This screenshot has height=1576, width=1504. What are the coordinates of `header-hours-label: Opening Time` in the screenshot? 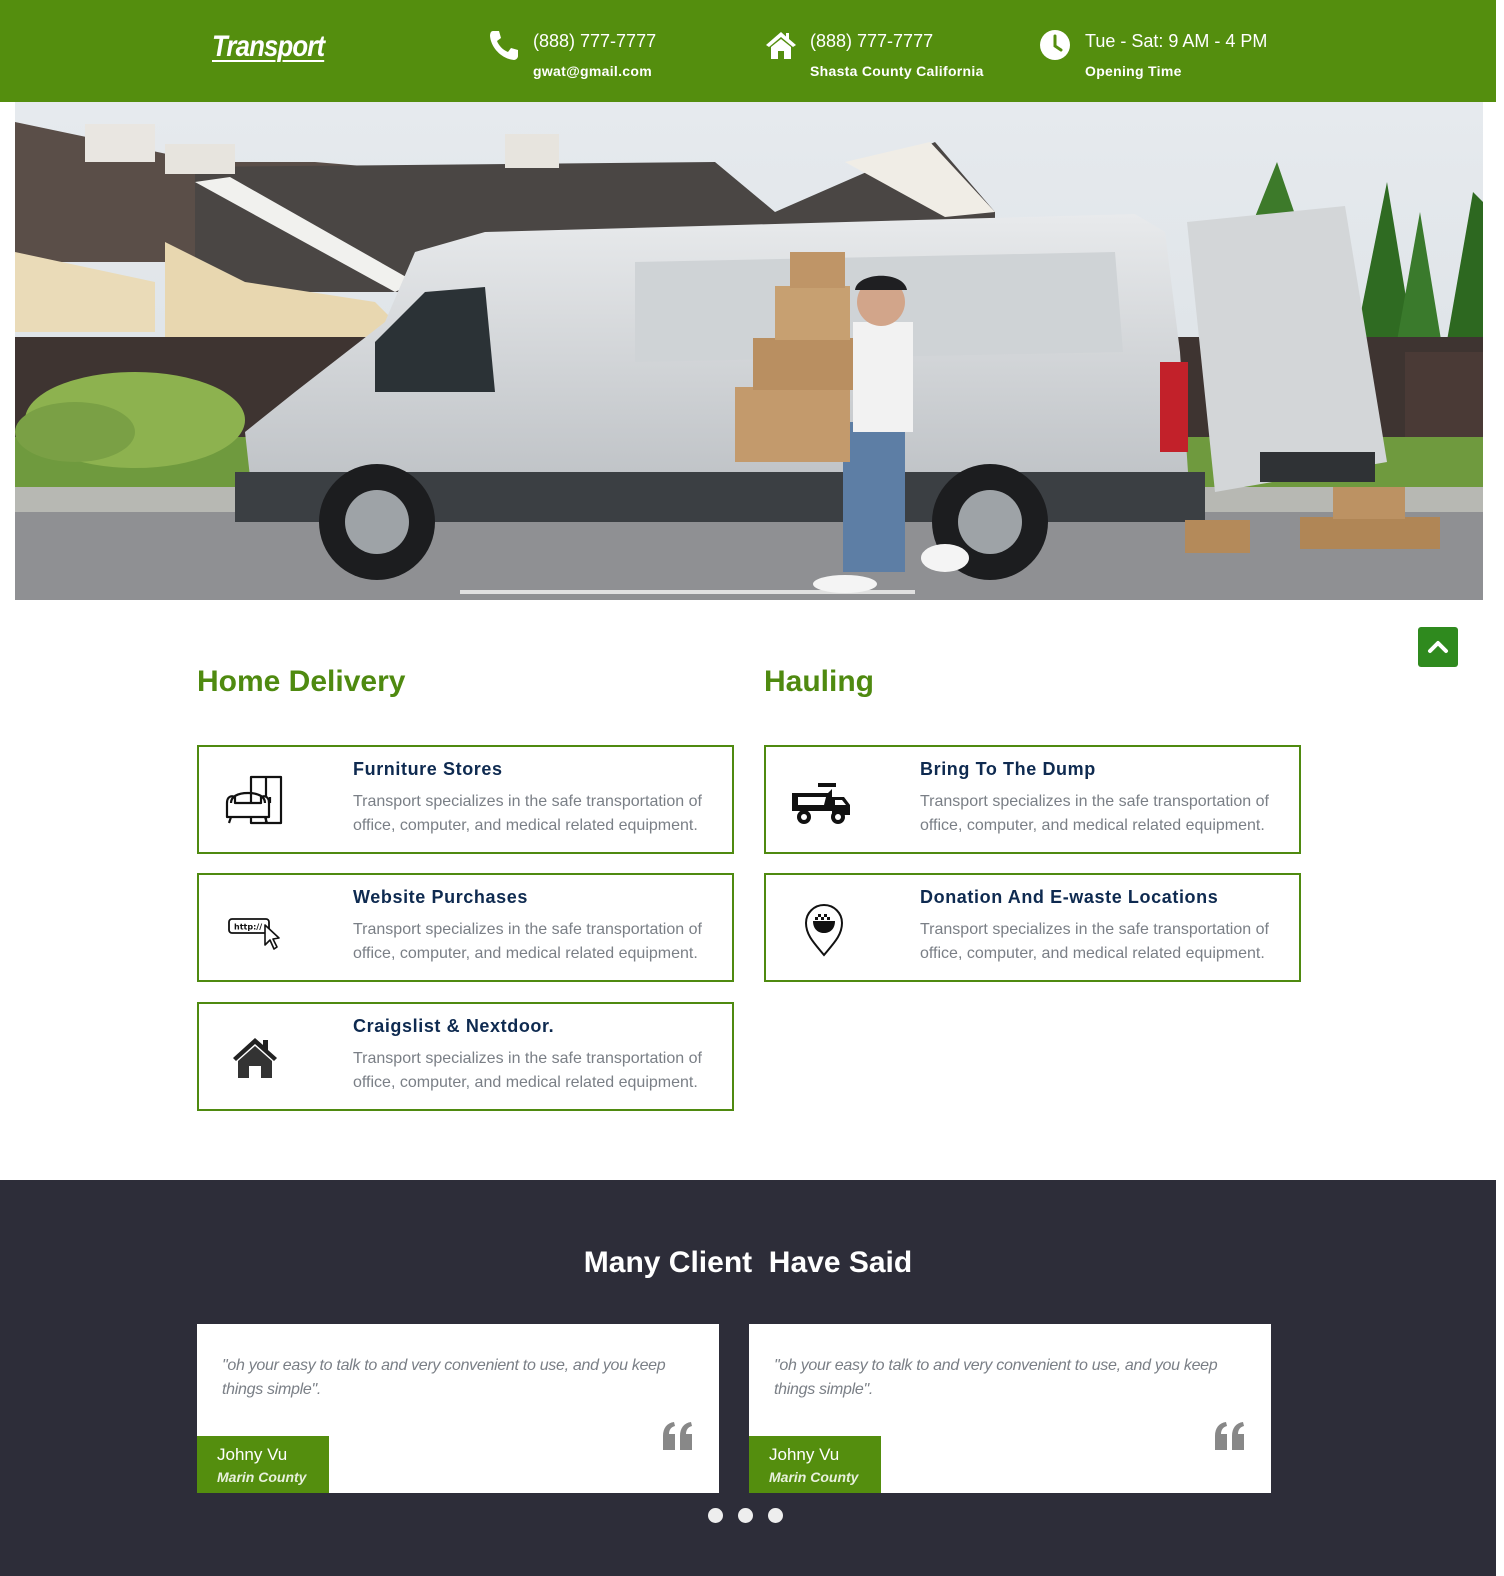 It's located at (1133, 71).